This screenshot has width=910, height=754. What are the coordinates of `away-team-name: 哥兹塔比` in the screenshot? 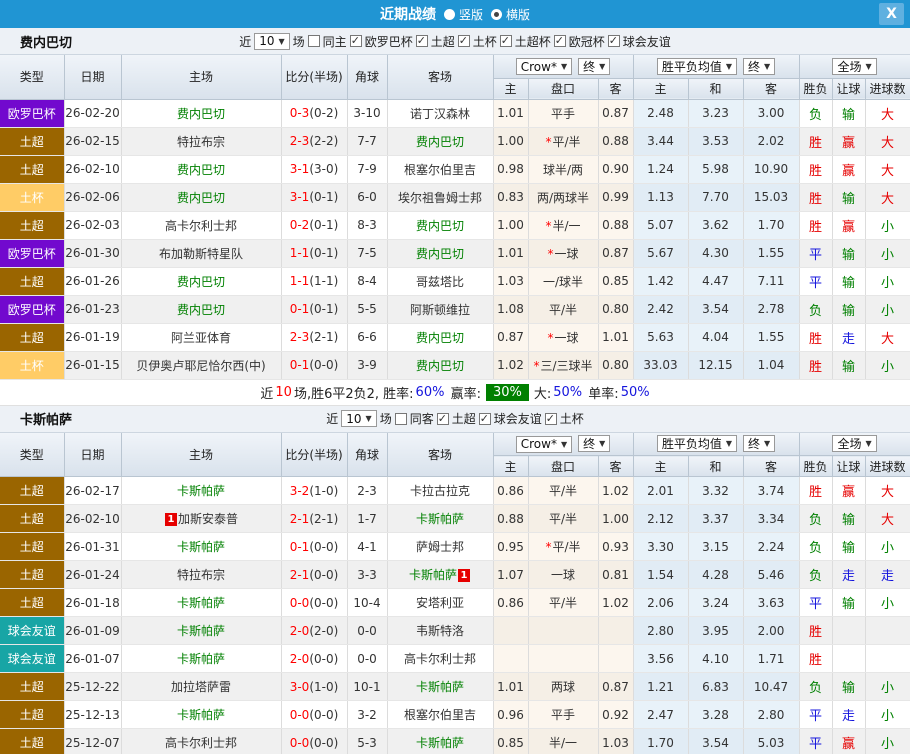 It's located at (439, 281).